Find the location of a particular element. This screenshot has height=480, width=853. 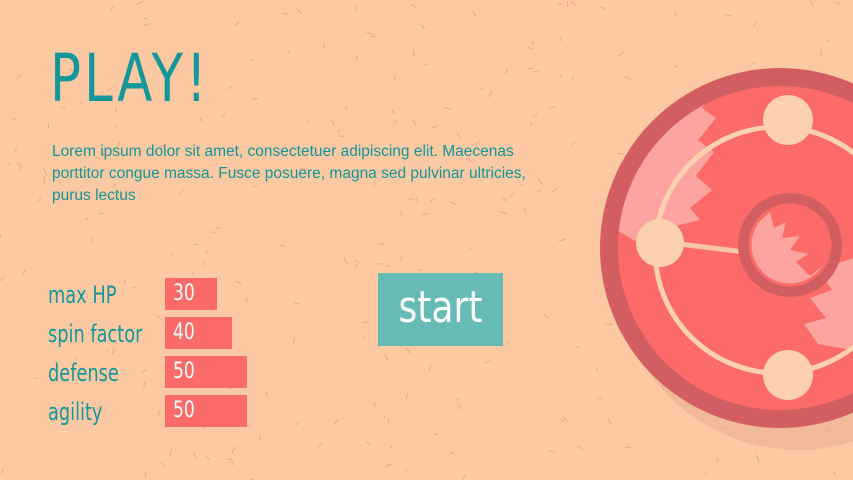

page-title: PLAY! is located at coordinates (130, 78).